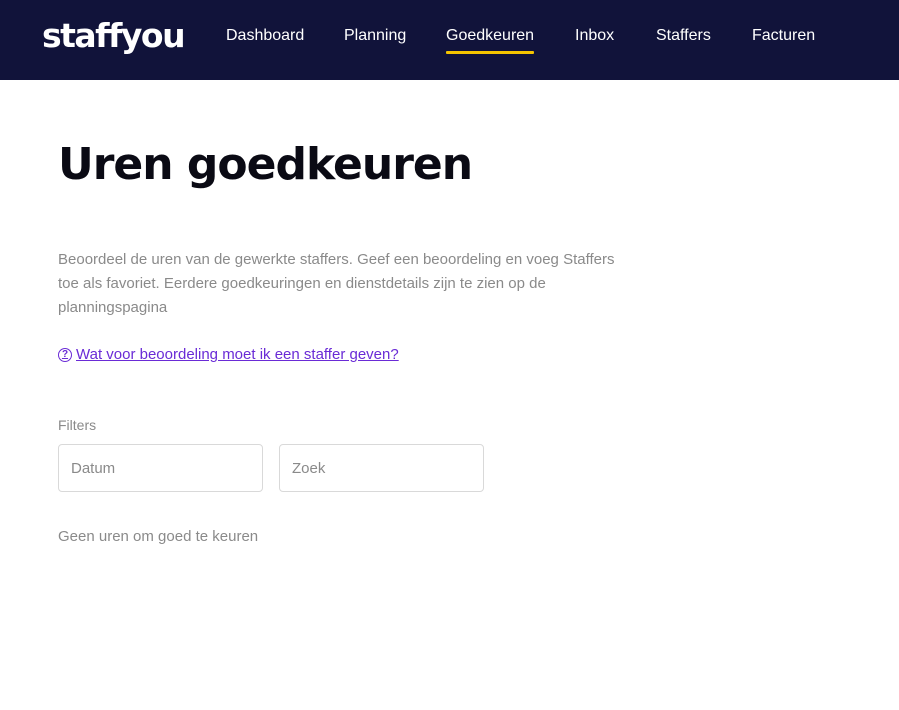 The image size is (899, 710). Describe the element at coordinates (265, 36) in the screenshot. I see `nav-item-dashboard: Dashboard` at that location.